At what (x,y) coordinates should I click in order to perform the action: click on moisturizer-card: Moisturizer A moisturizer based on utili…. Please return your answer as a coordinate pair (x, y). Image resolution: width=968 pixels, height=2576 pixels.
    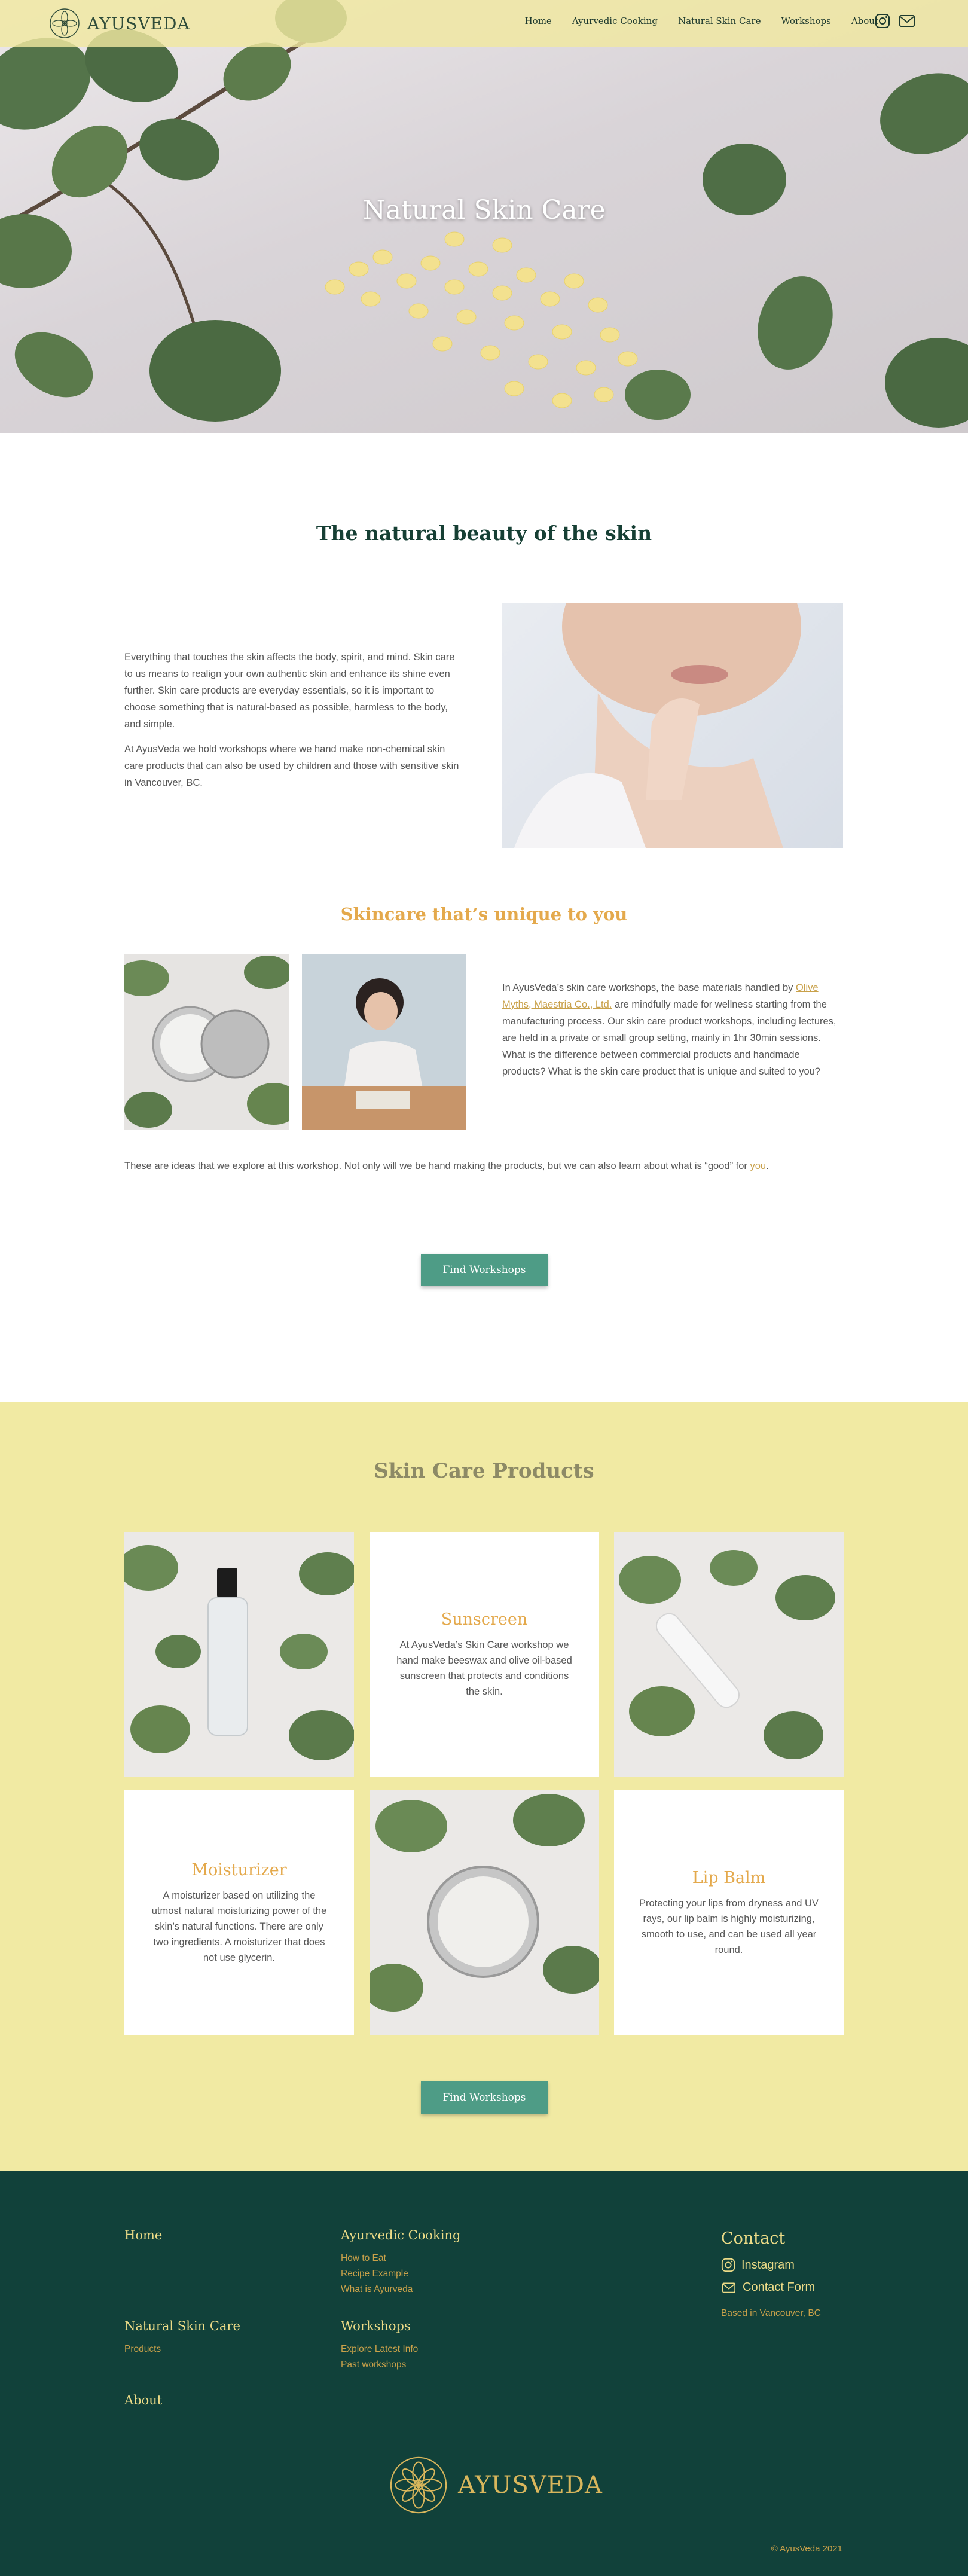
    Looking at the image, I should click on (239, 1912).